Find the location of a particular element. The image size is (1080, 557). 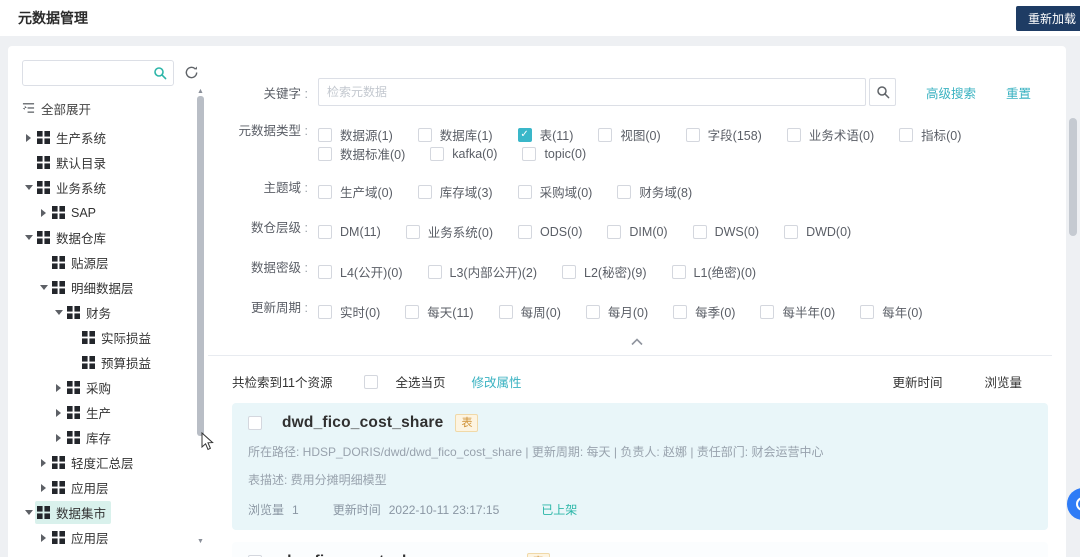

tree-node: 明细数据层 is located at coordinates (94, 287).